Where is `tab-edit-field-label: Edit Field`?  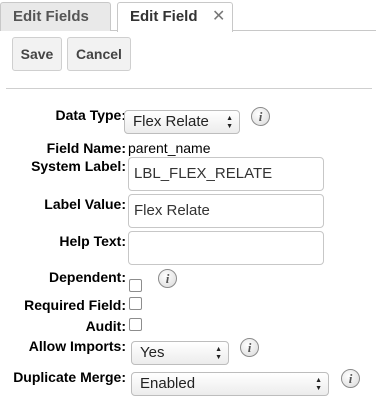
tab-edit-field-label: Edit Field is located at coordinates (164, 16).